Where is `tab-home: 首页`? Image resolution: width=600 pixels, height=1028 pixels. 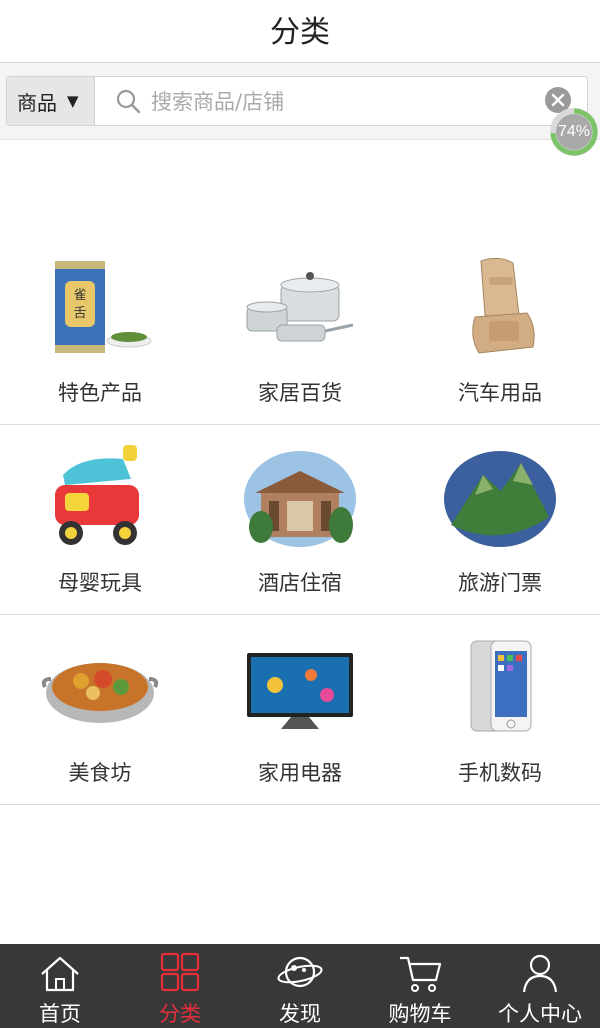
tab-home: 首页 is located at coordinates (60, 986).